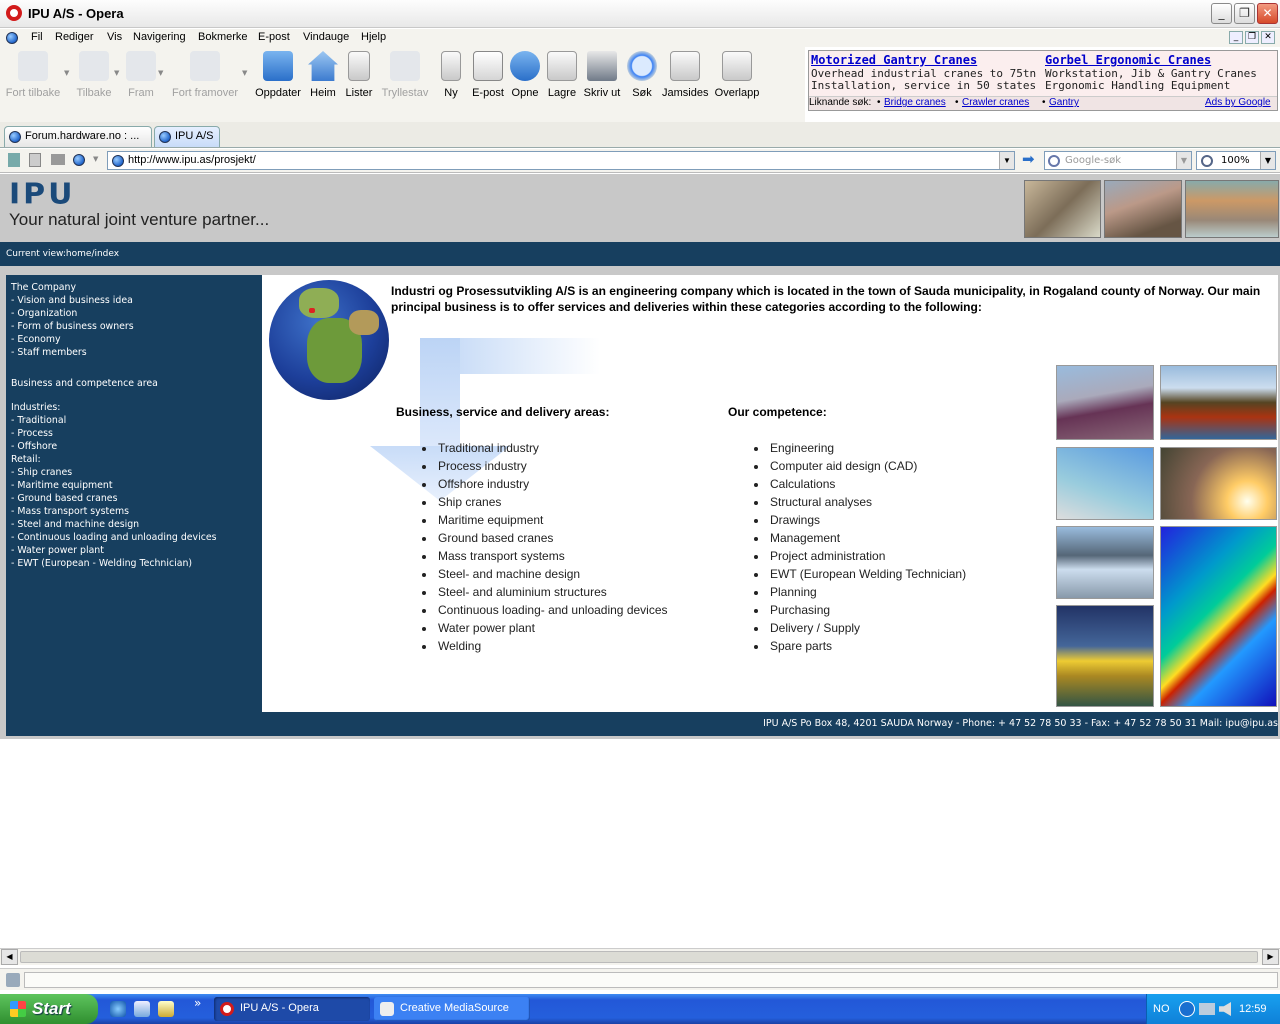 The image size is (1280, 1024). Describe the element at coordinates (72, 300) in the screenshot. I see `nav-vision: - Vision and business idea` at that location.